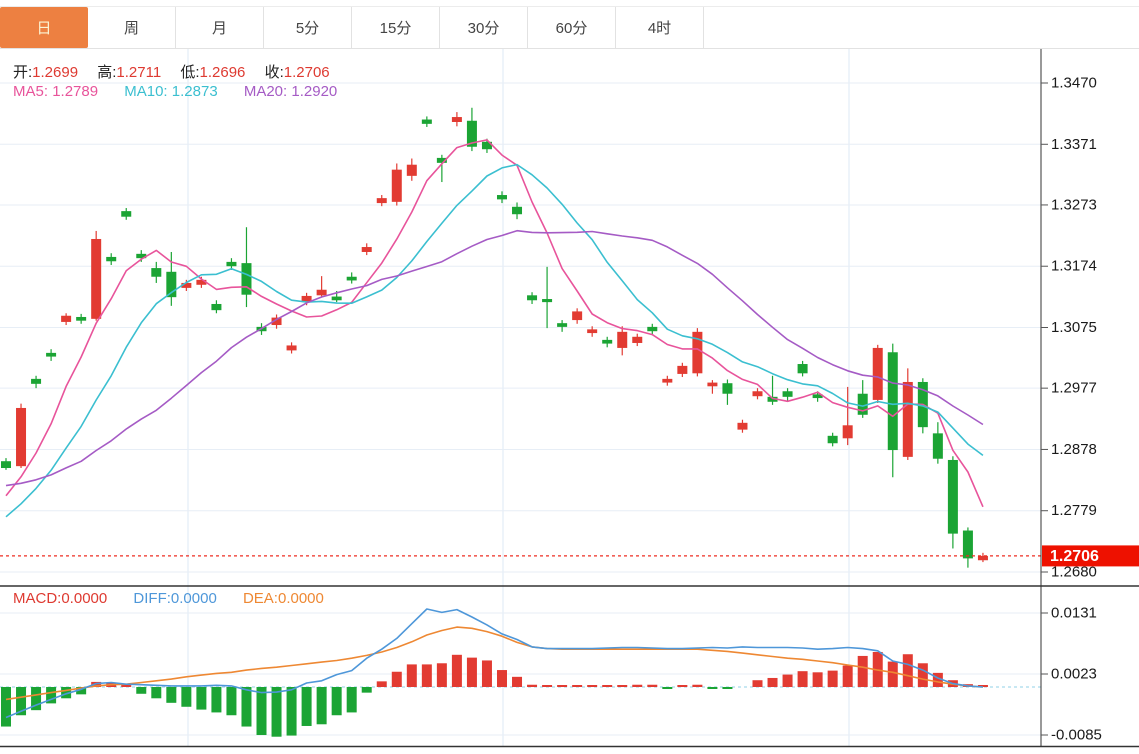  I want to click on current-price-badge-text: 1.2706, so click(1074, 556).